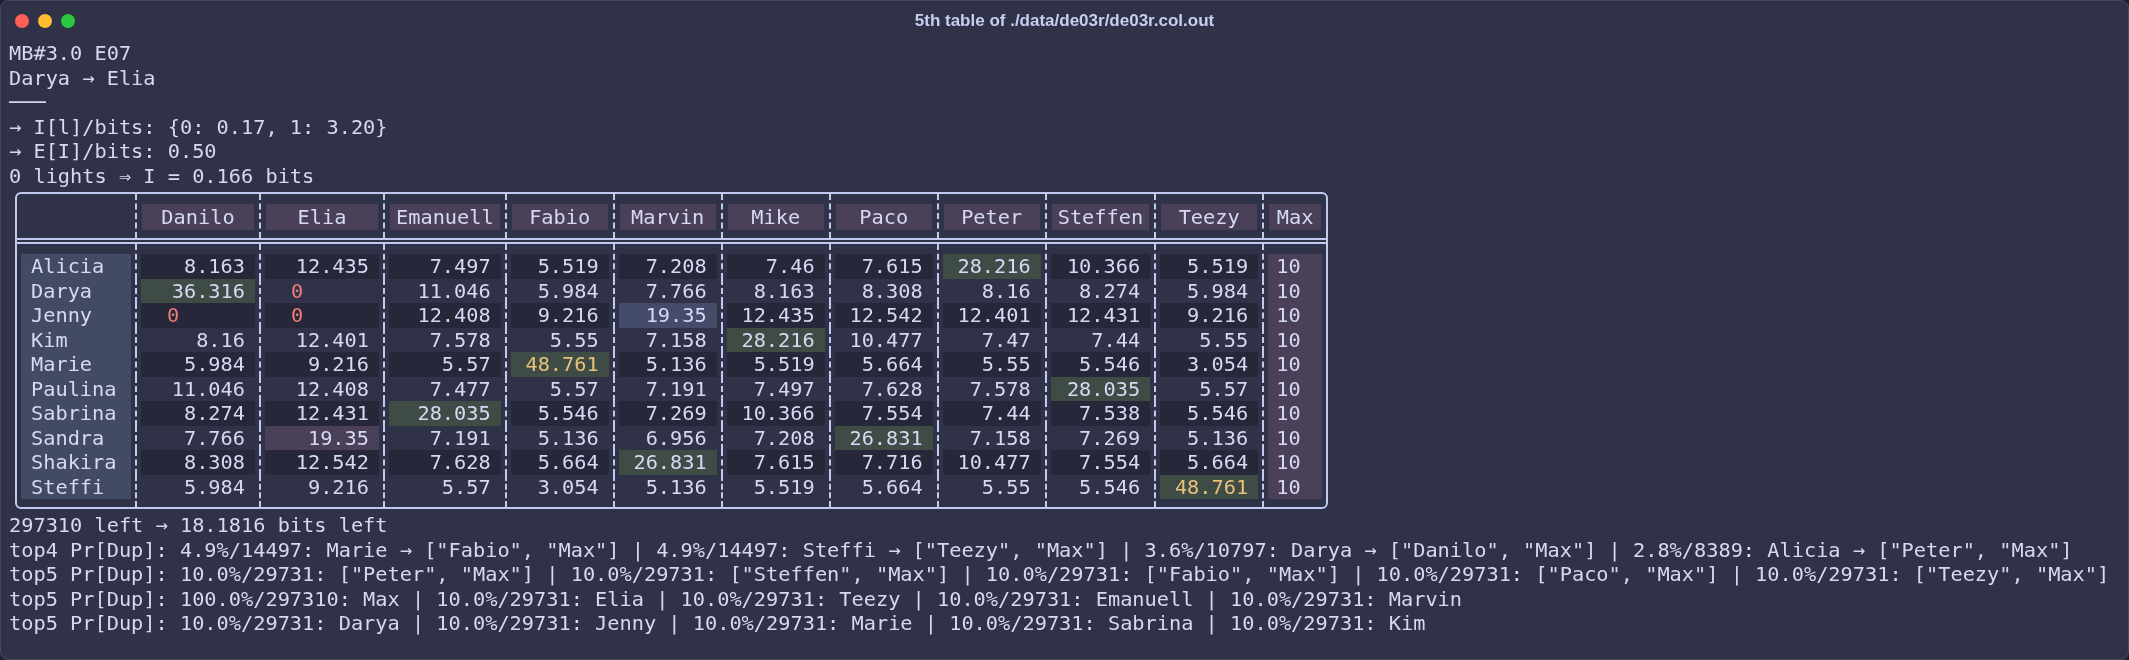 Image resolution: width=2129 pixels, height=660 pixels. Describe the element at coordinates (775, 266) in the screenshot. I see `table-cell: 7.46` at that location.